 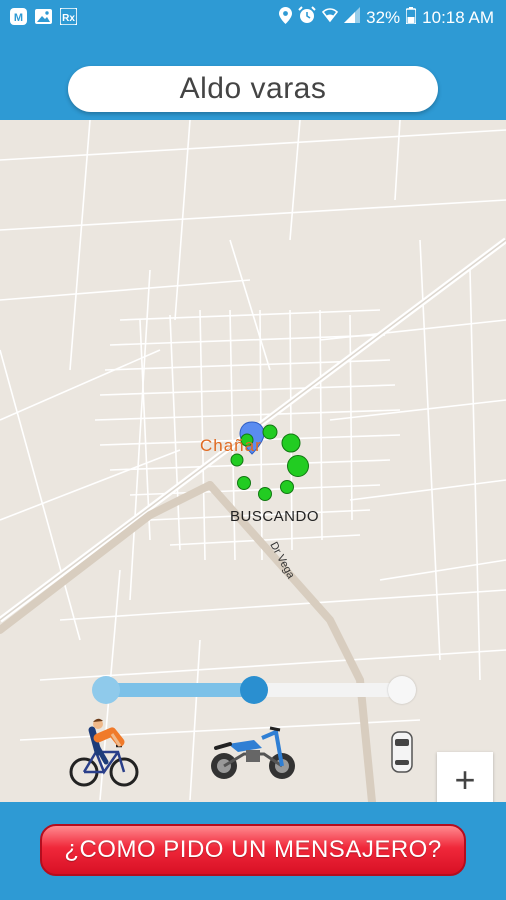 I want to click on system-indicators: 32% 10:18 AM, so click(x=386, y=17).